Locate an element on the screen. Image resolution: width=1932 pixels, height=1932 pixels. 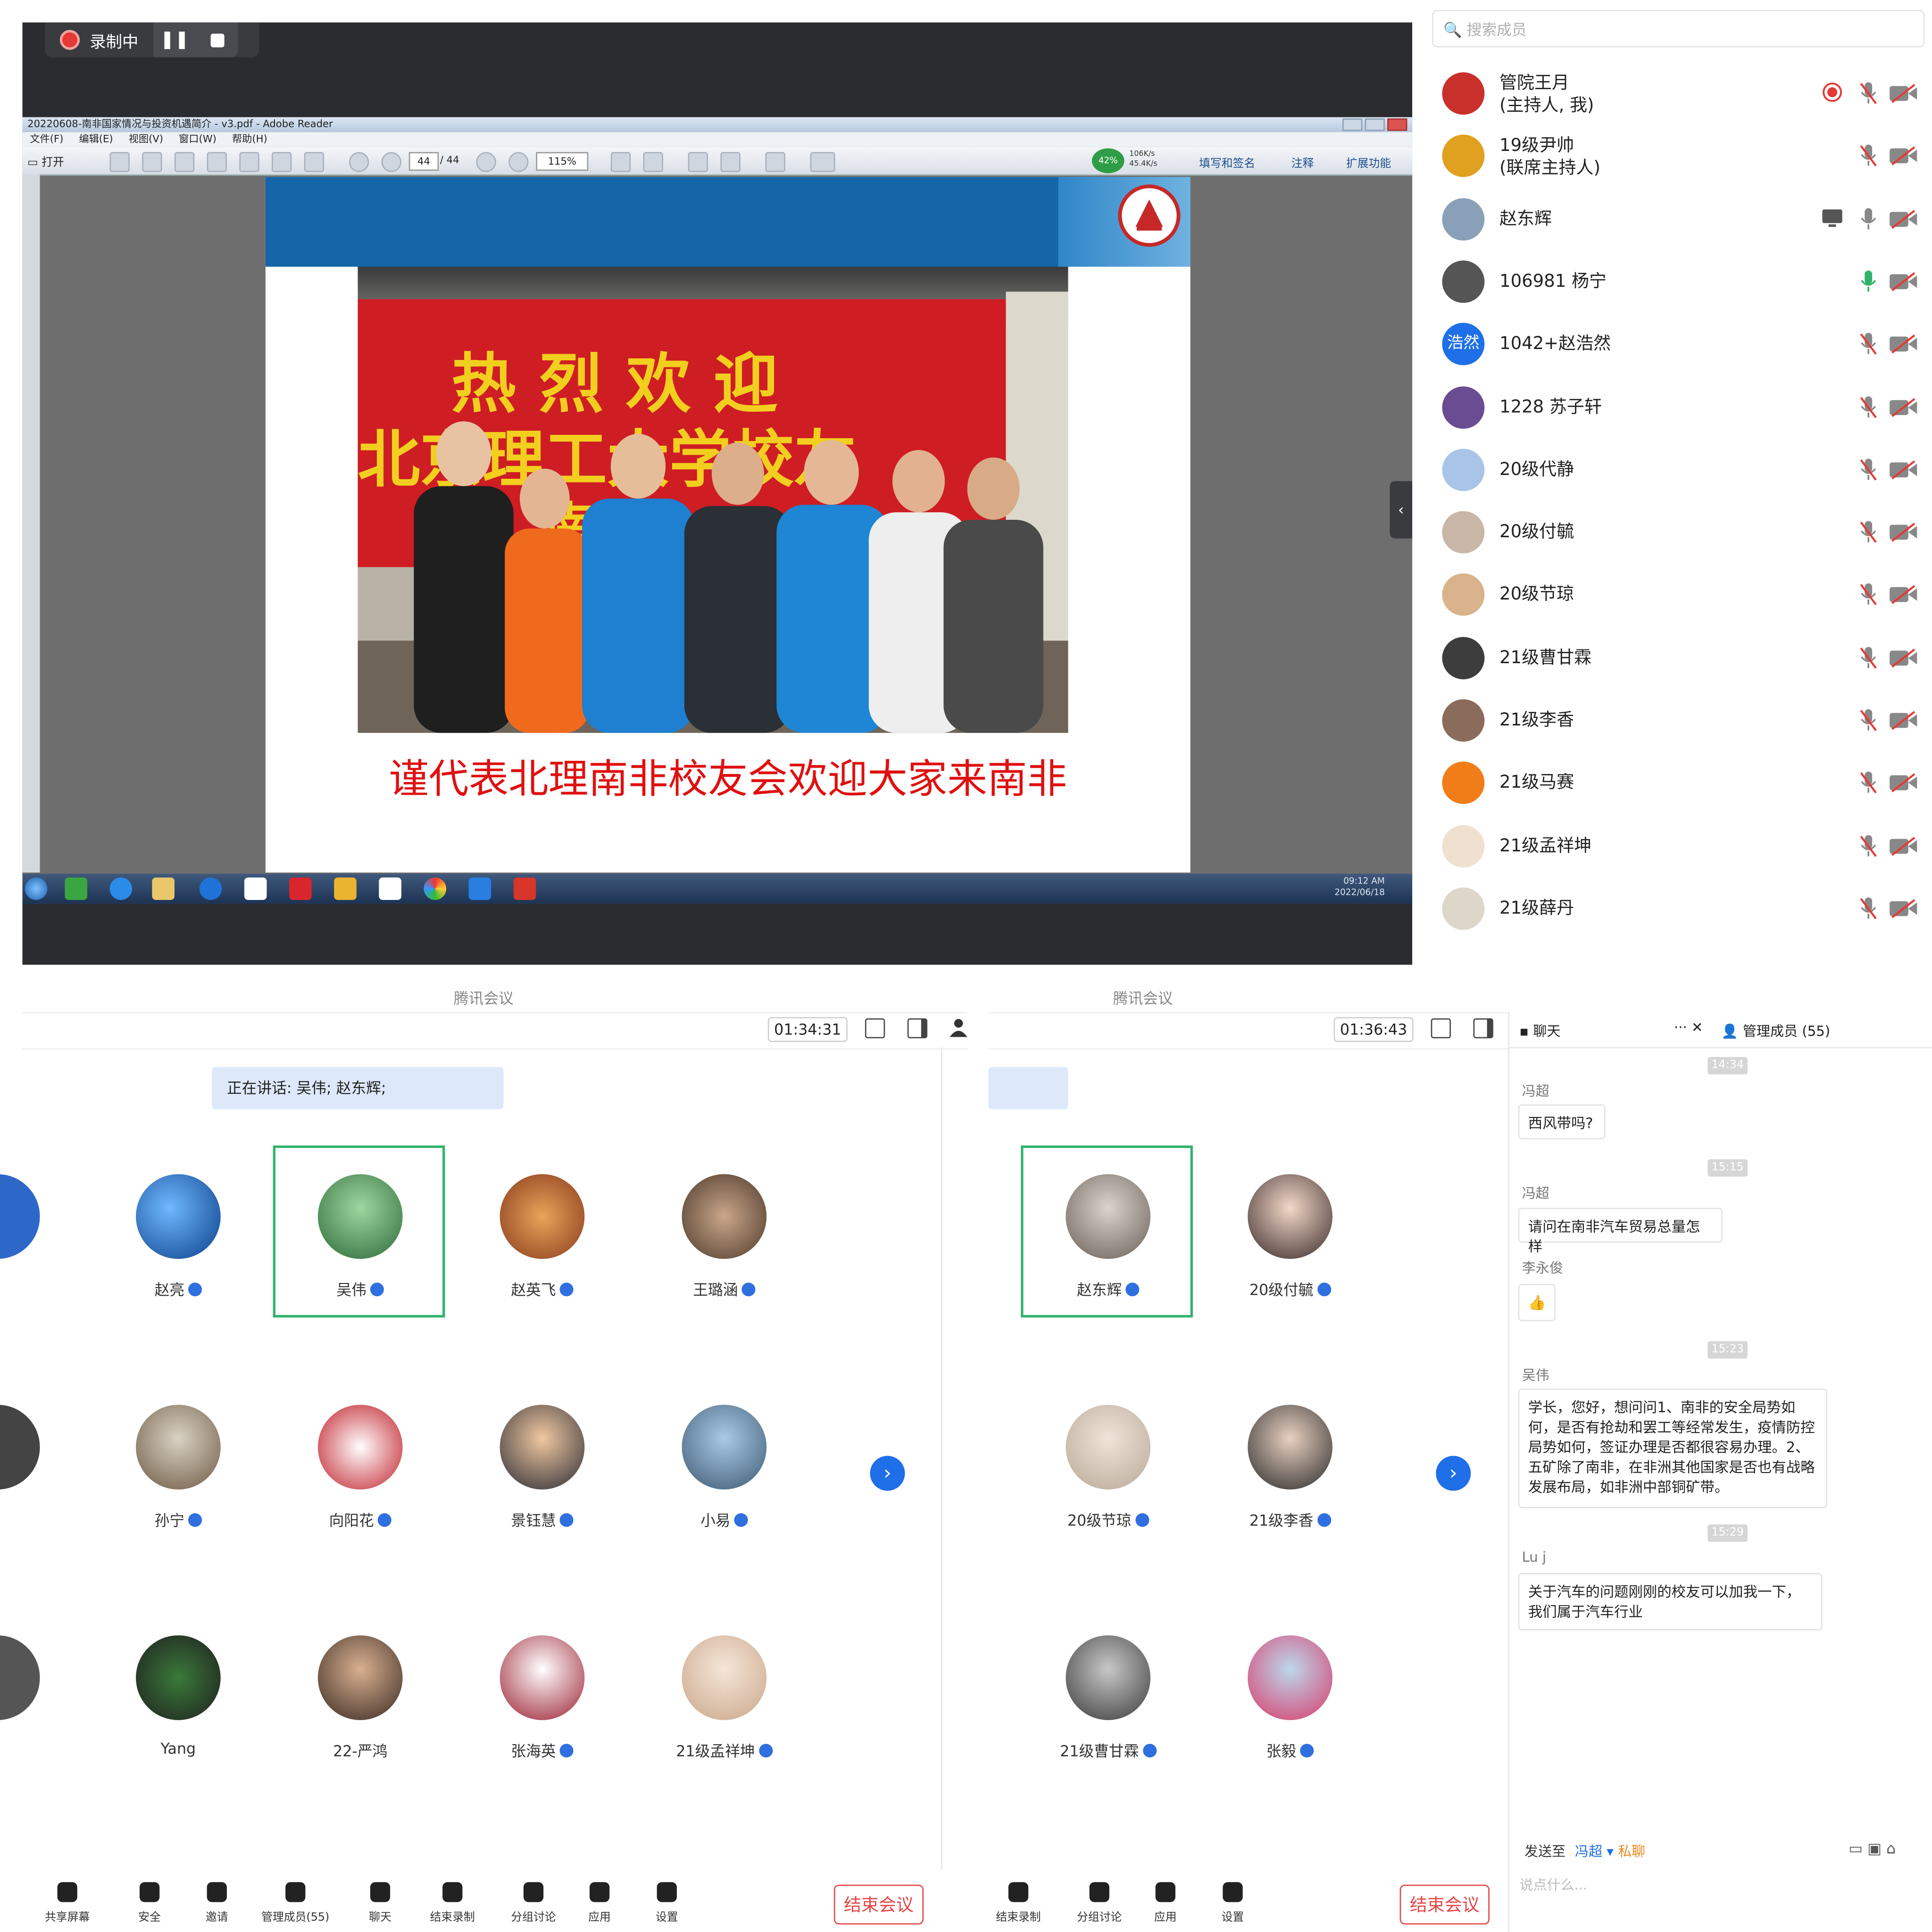
close-button is located at coordinates (1397, 125).